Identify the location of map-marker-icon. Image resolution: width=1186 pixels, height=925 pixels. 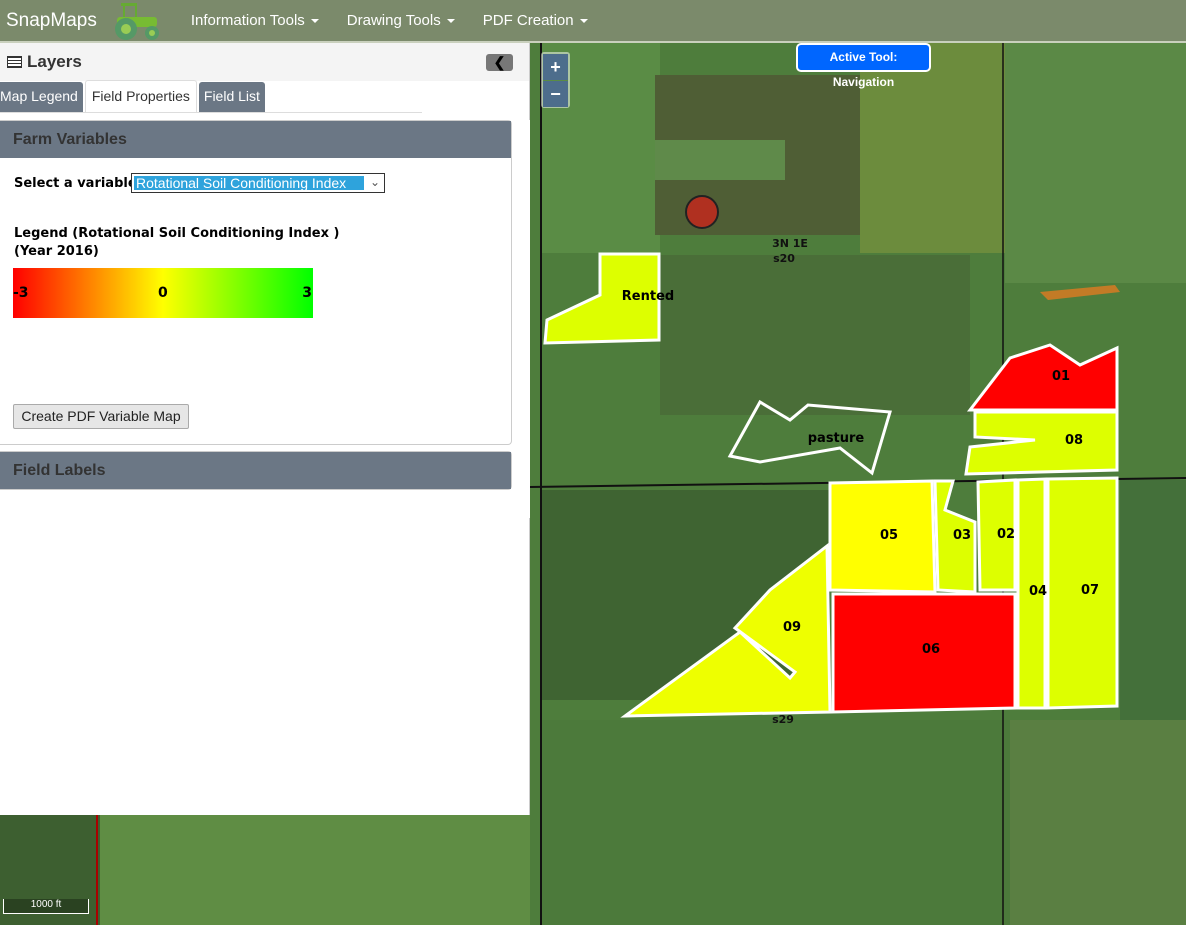
(702, 212).